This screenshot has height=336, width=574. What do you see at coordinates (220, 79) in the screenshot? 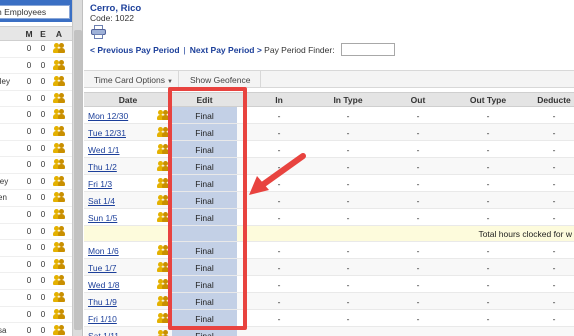
I see `show-geofence-button: Show Geofence` at bounding box center [220, 79].